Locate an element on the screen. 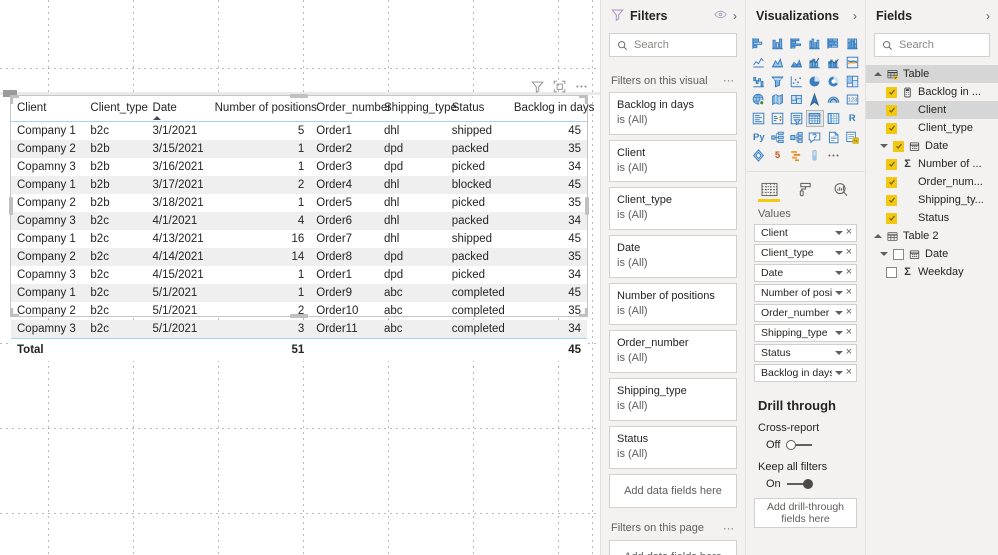  column-header-client-type: Client_type is located at coordinates (116, 109).